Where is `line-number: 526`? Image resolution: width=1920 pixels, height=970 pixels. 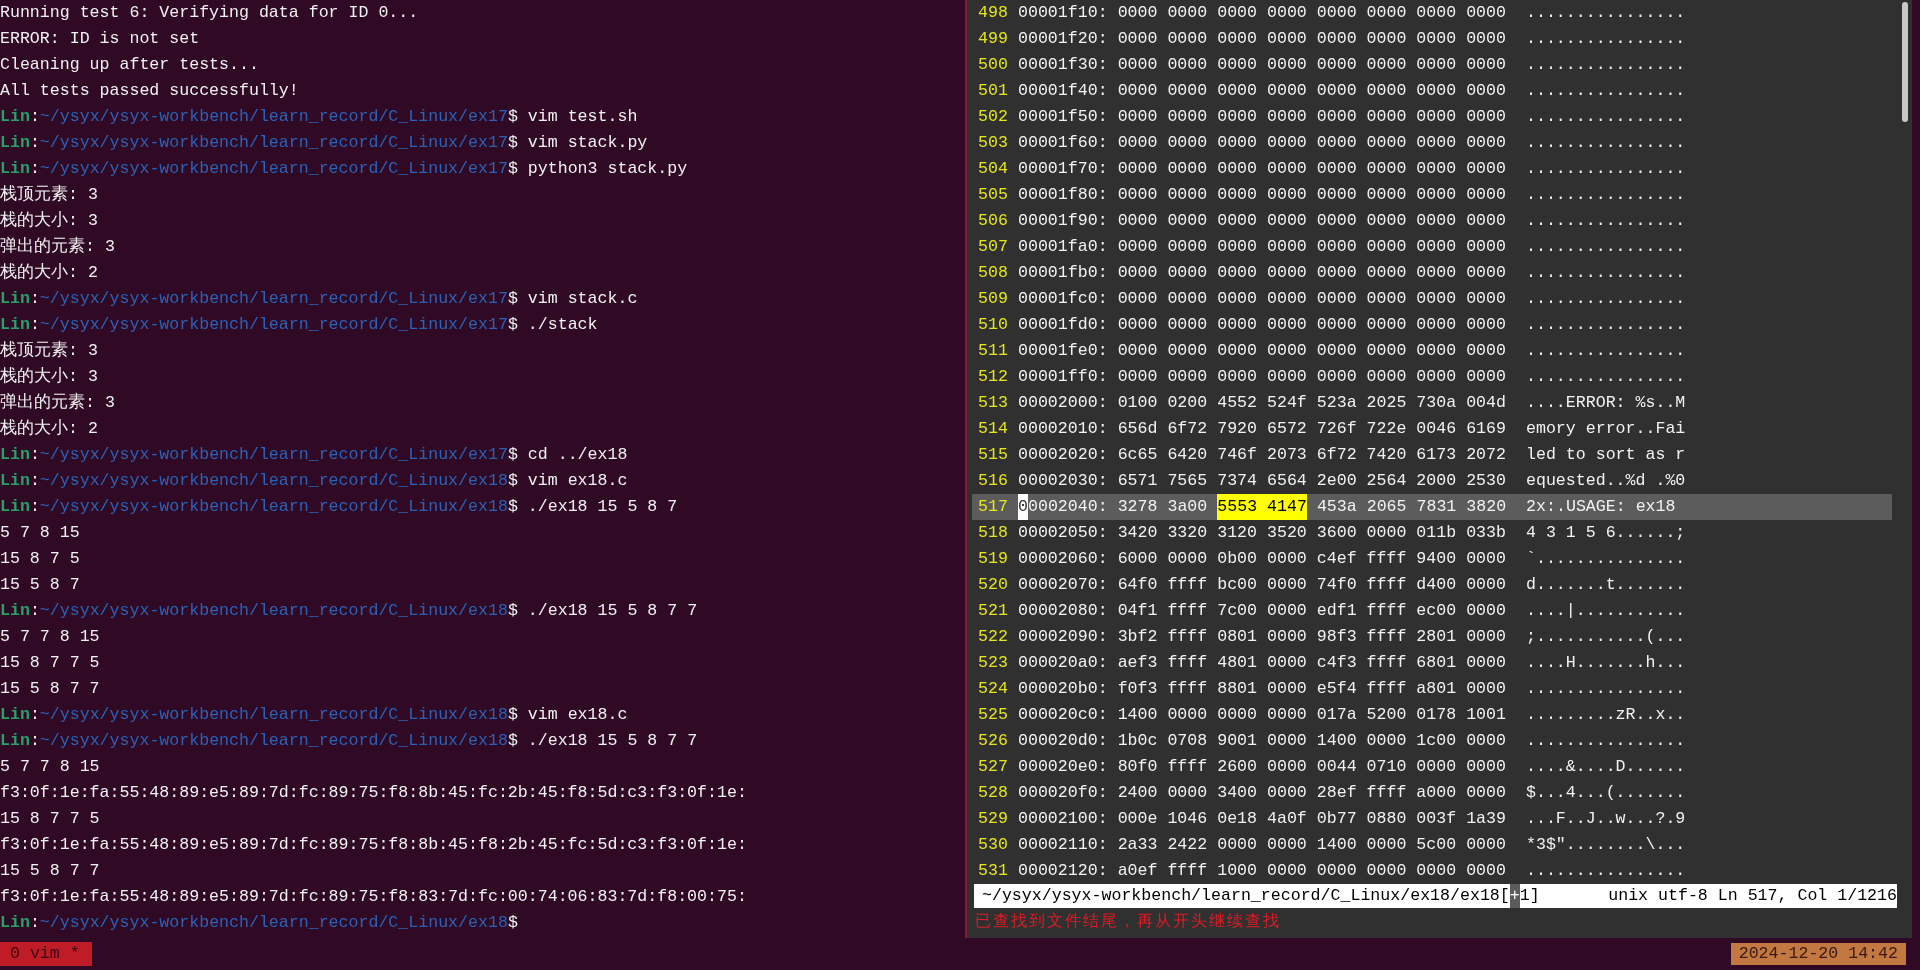
line-number: 526 is located at coordinates (993, 741).